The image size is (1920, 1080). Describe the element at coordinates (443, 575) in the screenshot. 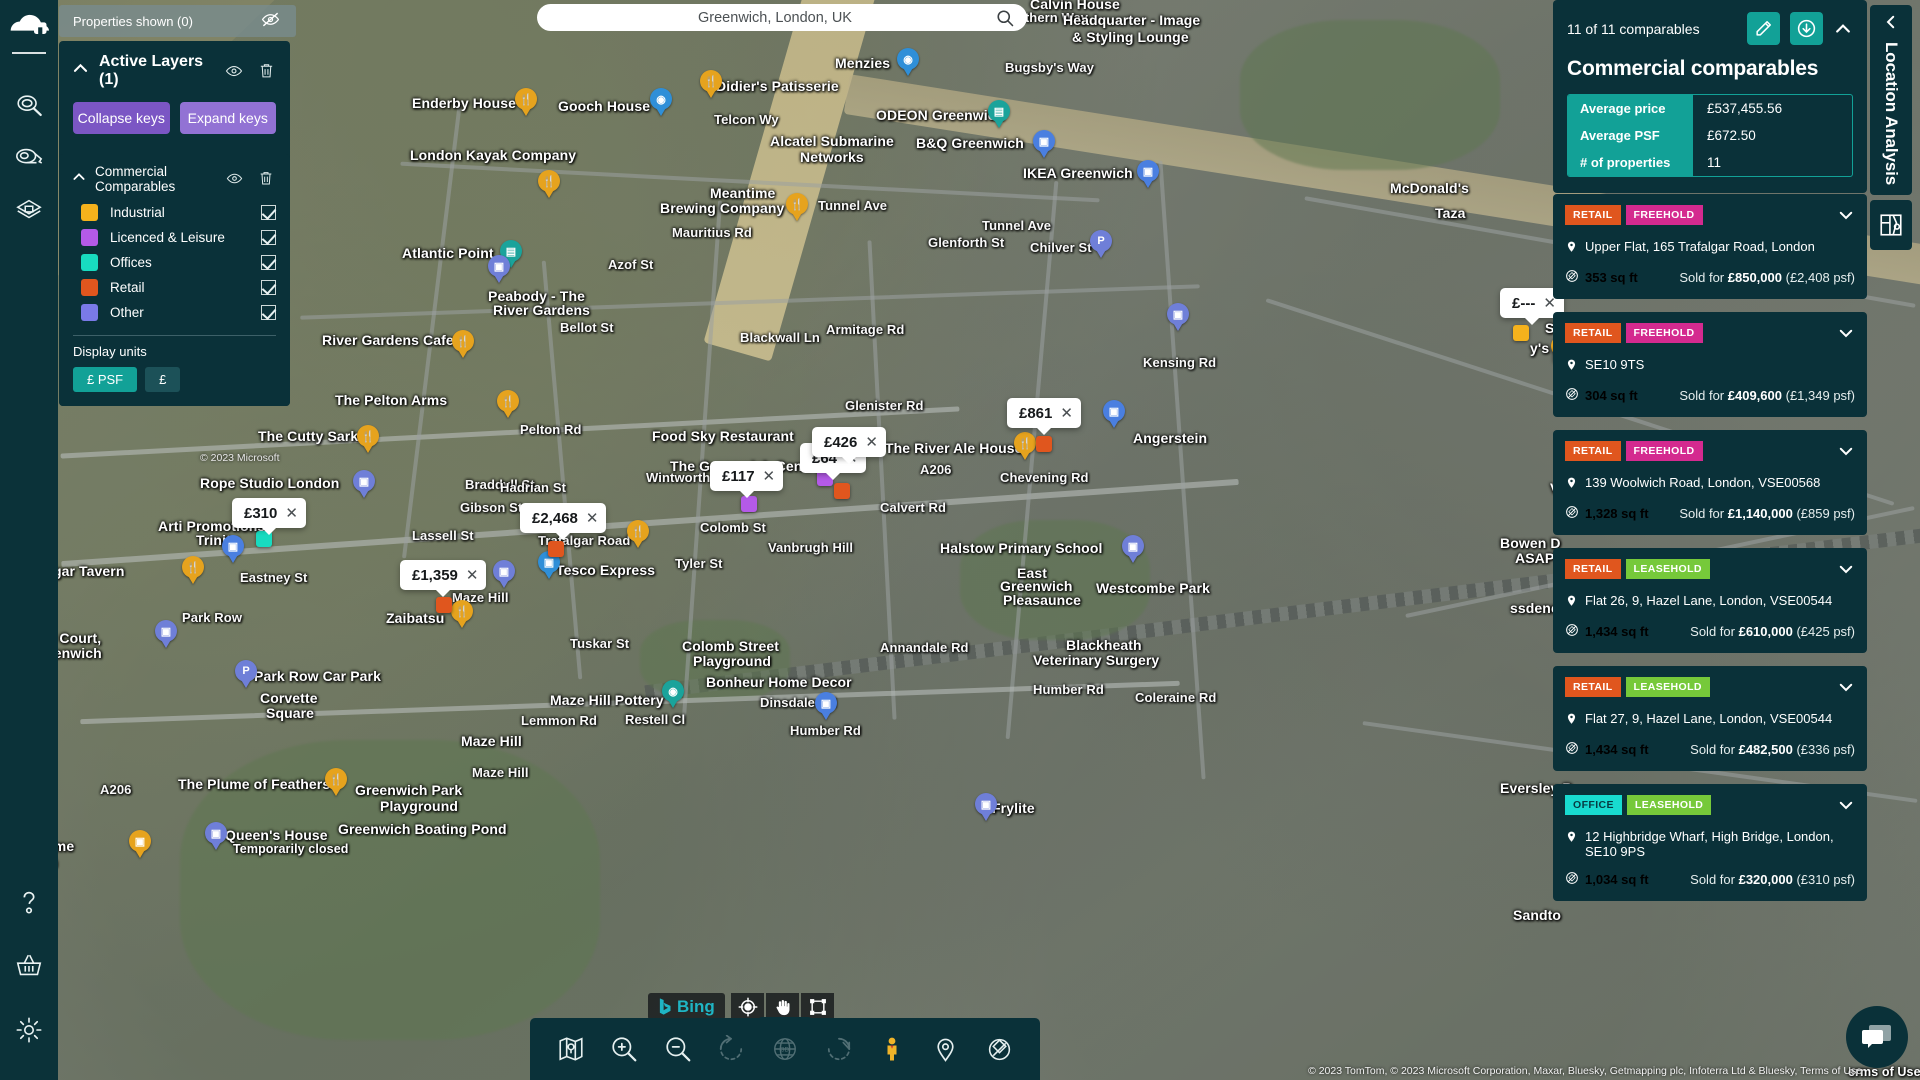

I see `map-price-bubble: £1,359 ✕` at that location.